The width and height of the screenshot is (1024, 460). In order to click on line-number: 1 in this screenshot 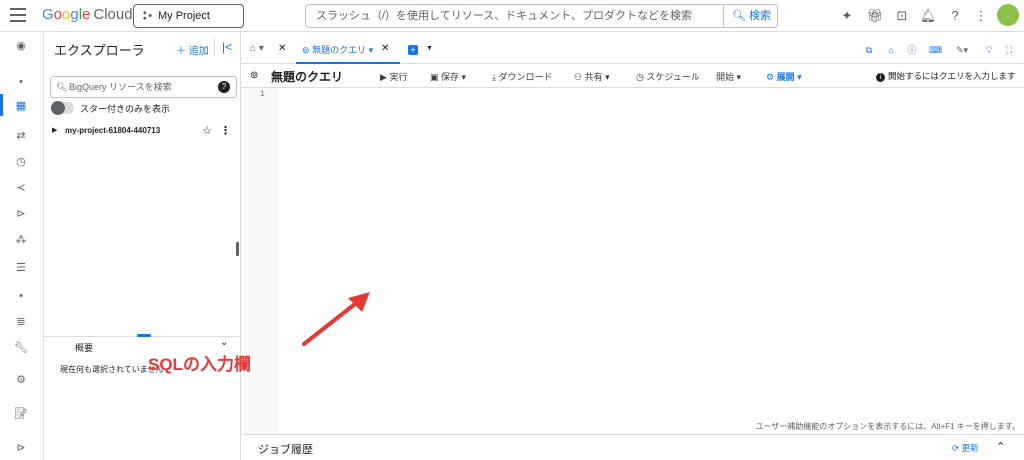, I will do `click(262, 94)`.